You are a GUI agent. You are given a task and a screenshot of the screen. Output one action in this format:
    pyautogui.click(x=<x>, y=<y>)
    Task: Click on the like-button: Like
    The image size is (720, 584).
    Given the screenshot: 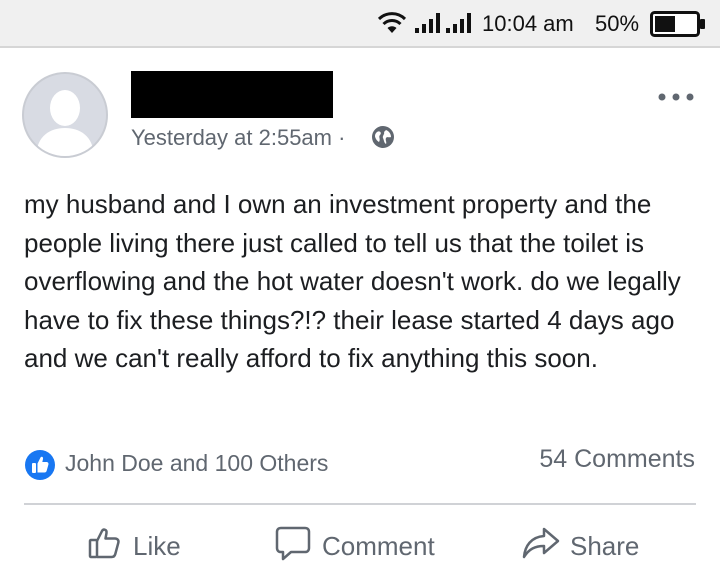 What is the action you would take?
    pyautogui.click(x=134, y=546)
    